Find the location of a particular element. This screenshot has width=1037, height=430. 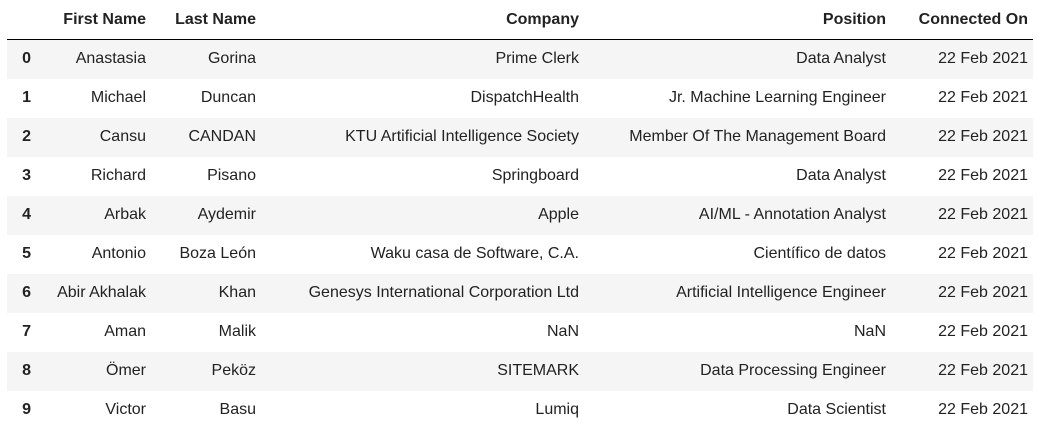

company-cell: NaN is located at coordinates (562, 331).